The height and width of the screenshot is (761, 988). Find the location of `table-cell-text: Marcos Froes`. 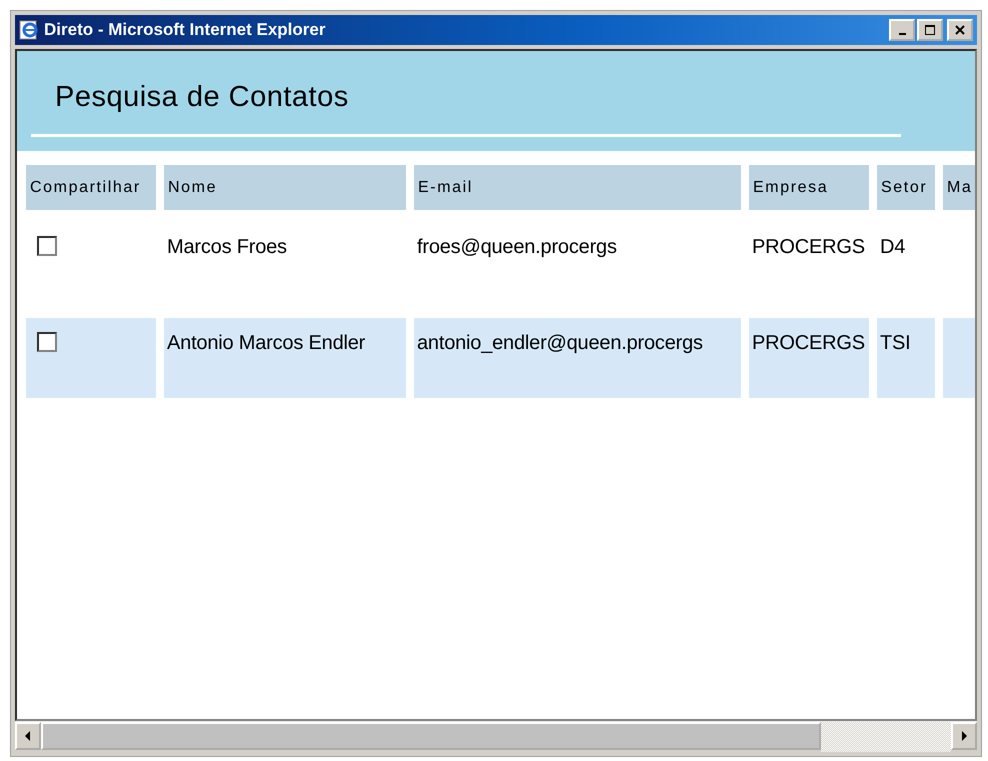

table-cell-text: Marcos Froes is located at coordinates (227, 247).